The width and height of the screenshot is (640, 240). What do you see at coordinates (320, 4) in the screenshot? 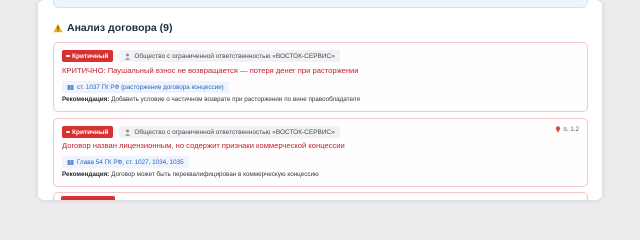
I see `previous-info-card` at bounding box center [320, 4].